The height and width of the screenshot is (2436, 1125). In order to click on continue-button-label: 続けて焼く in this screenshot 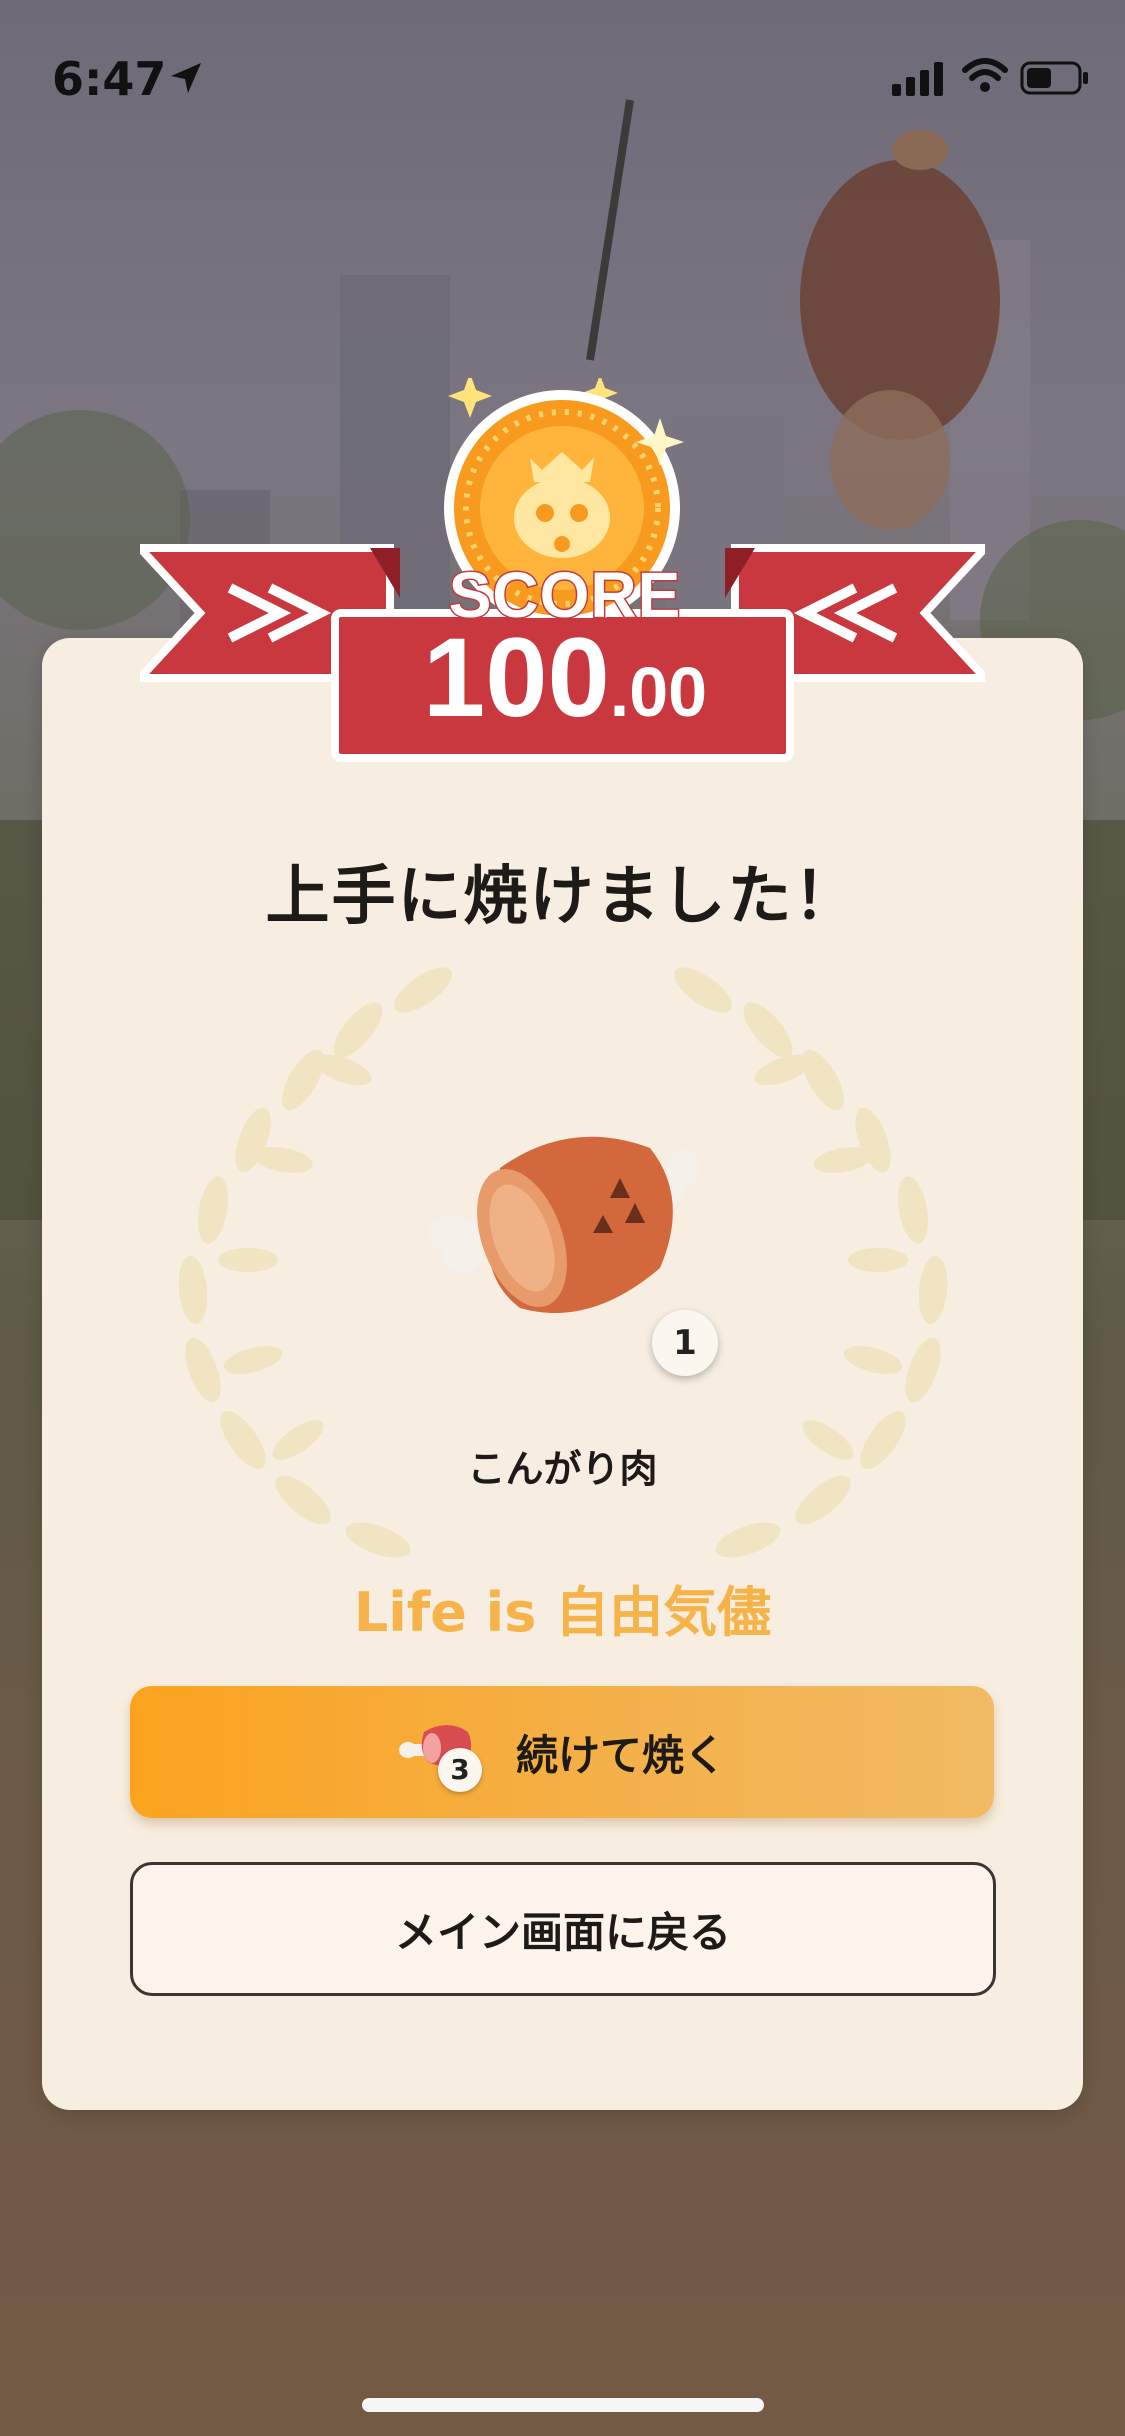, I will do `click(620, 1755)`.